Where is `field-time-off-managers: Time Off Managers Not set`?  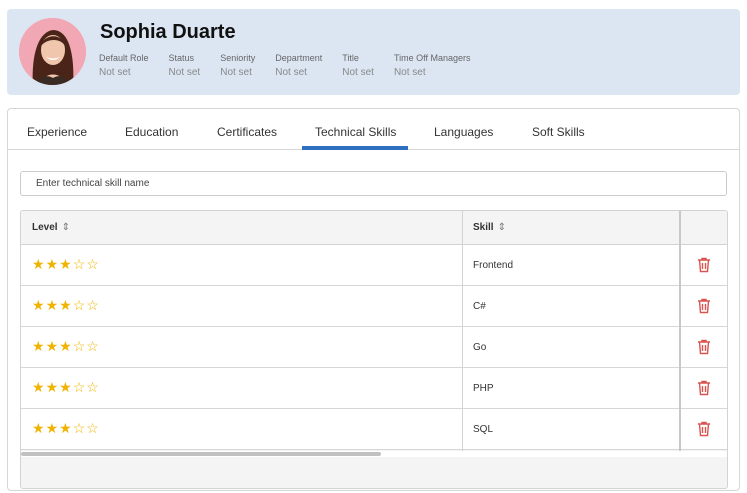 field-time-off-managers: Time Off Managers Not set is located at coordinates (432, 65).